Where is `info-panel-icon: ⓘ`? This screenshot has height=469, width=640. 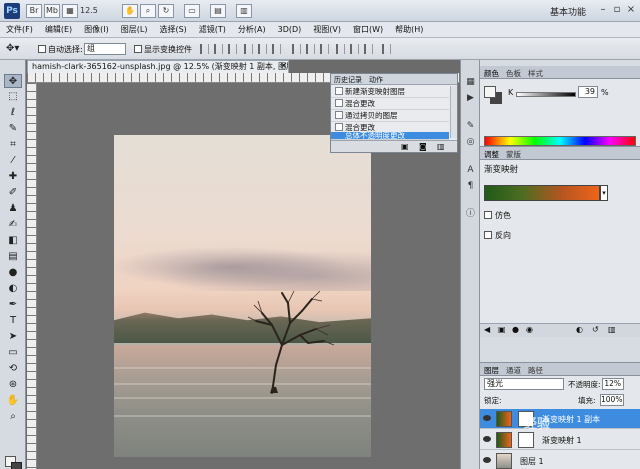 info-panel-icon: ⓘ is located at coordinates (470, 214).